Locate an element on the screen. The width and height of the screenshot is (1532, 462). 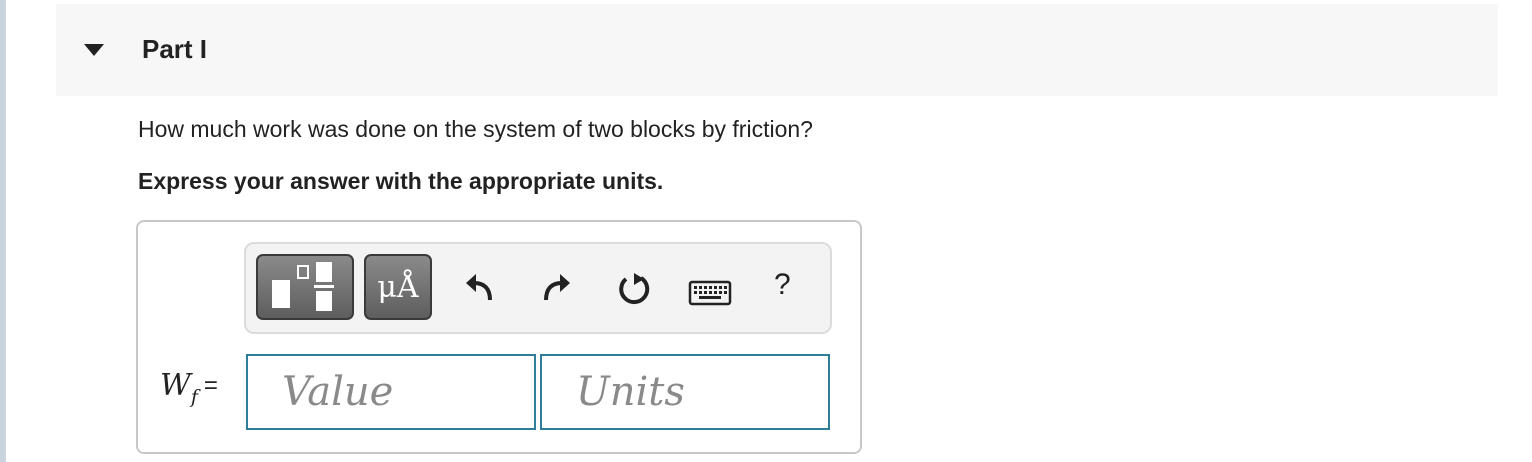
undo-icon is located at coordinates (479, 287).